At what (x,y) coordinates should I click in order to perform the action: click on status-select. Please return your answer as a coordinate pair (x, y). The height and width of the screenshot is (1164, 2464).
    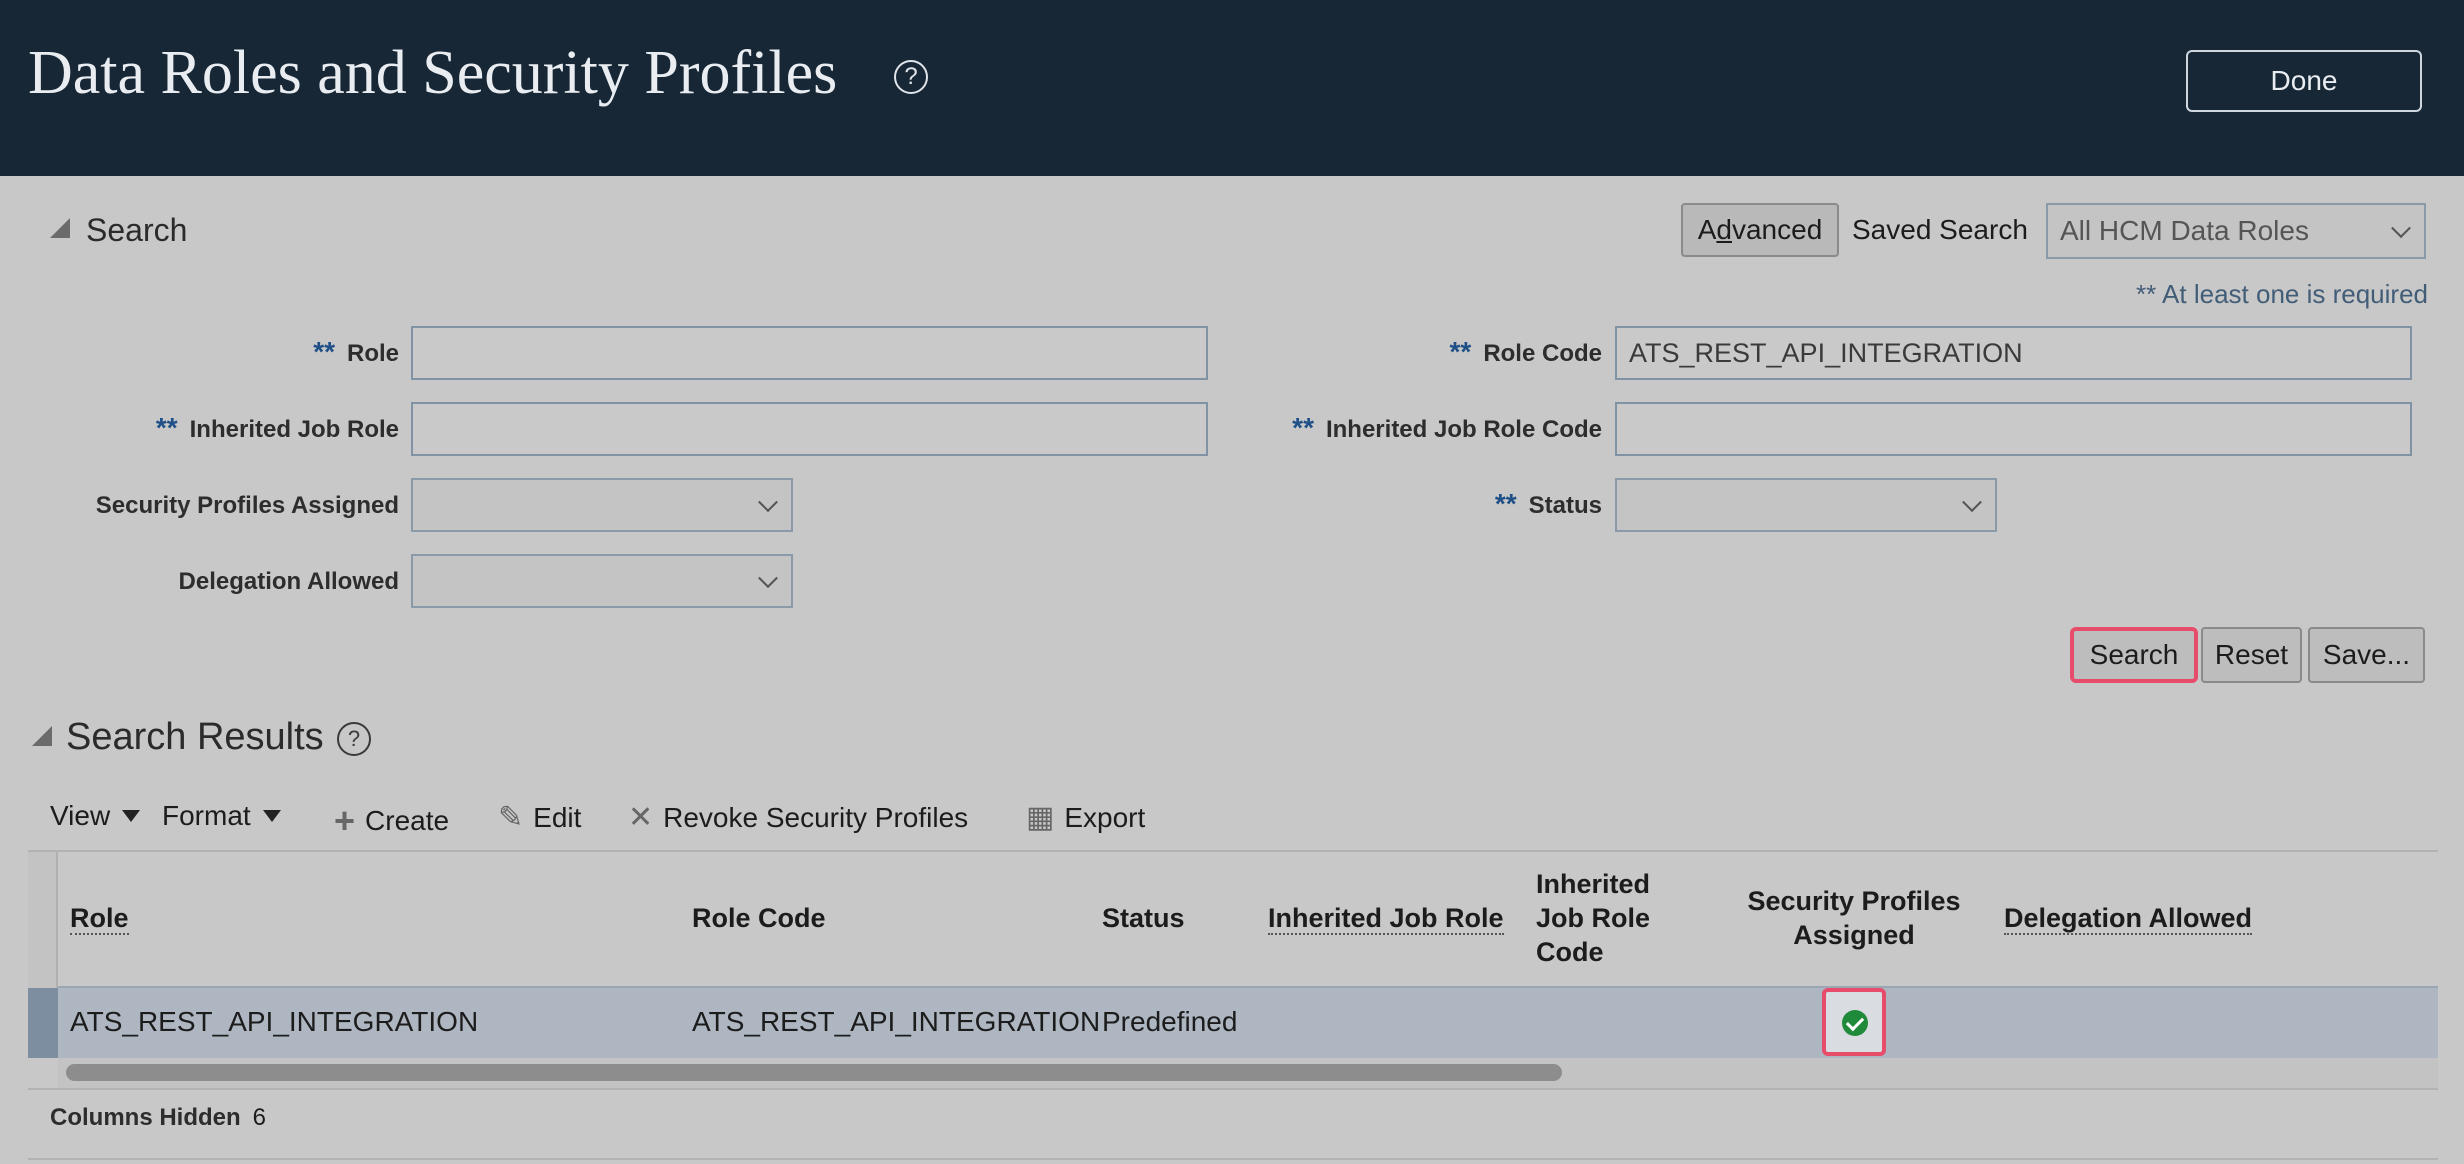
    Looking at the image, I should click on (1806, 505).